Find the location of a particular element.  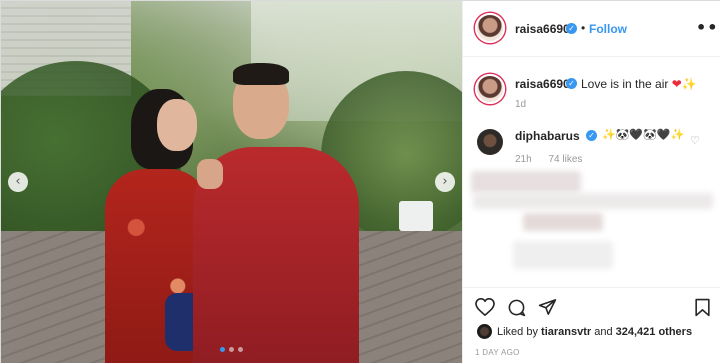

more-options-icon: ••• is located at coordinates (708, 27).